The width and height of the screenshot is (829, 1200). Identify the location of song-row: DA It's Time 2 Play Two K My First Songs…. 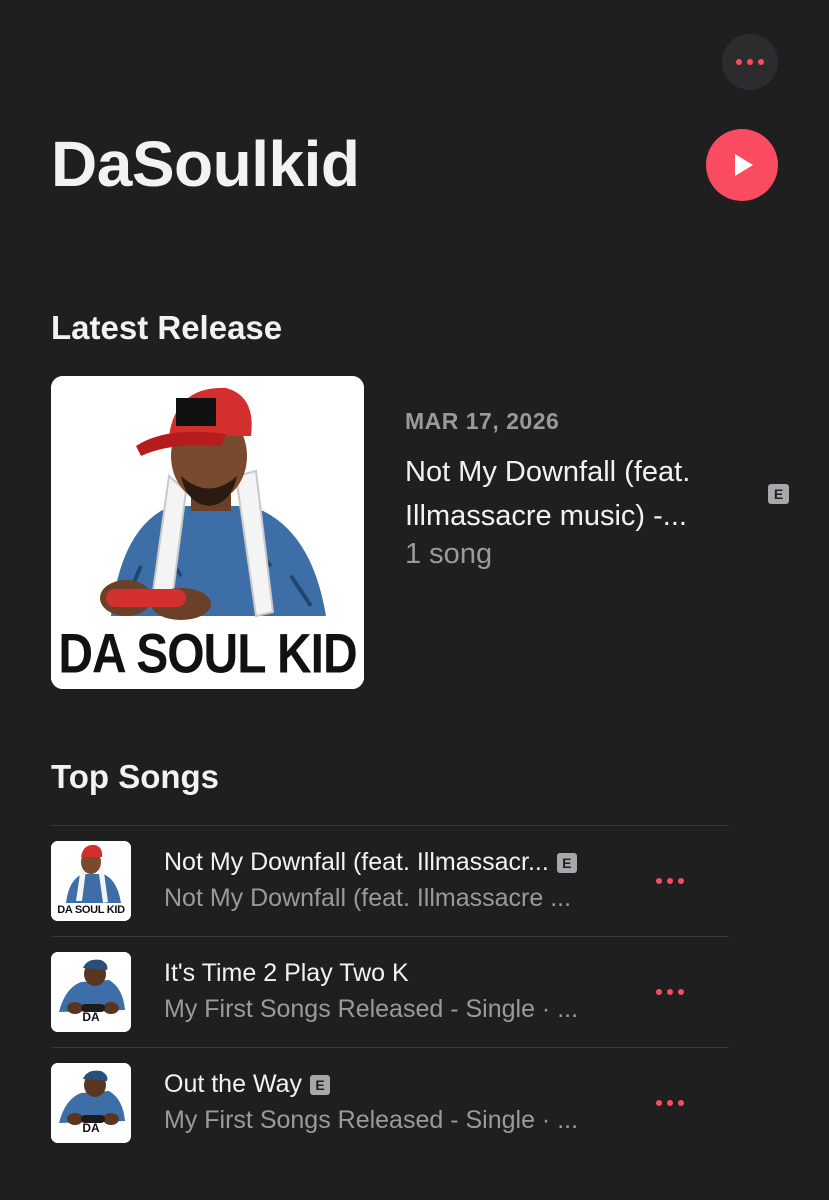
(390, 991).